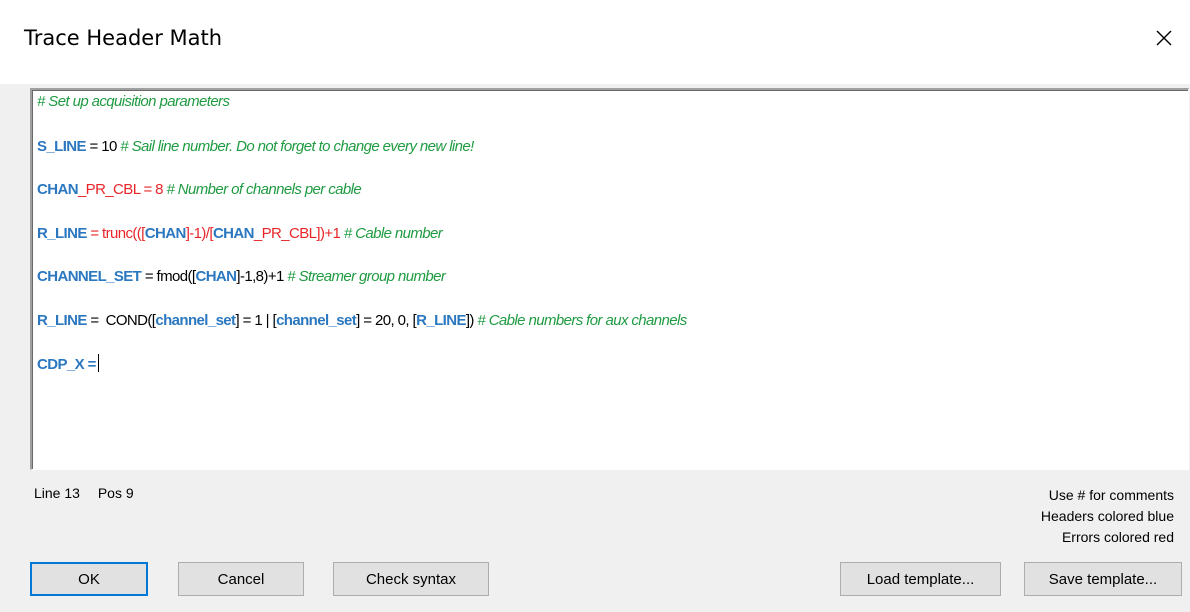 This screenshot has height=612, width=1190. What do you see at coordinates (471, 320) in the screenshot?
I see `code-token: ])` at bounding box center [471, 320].